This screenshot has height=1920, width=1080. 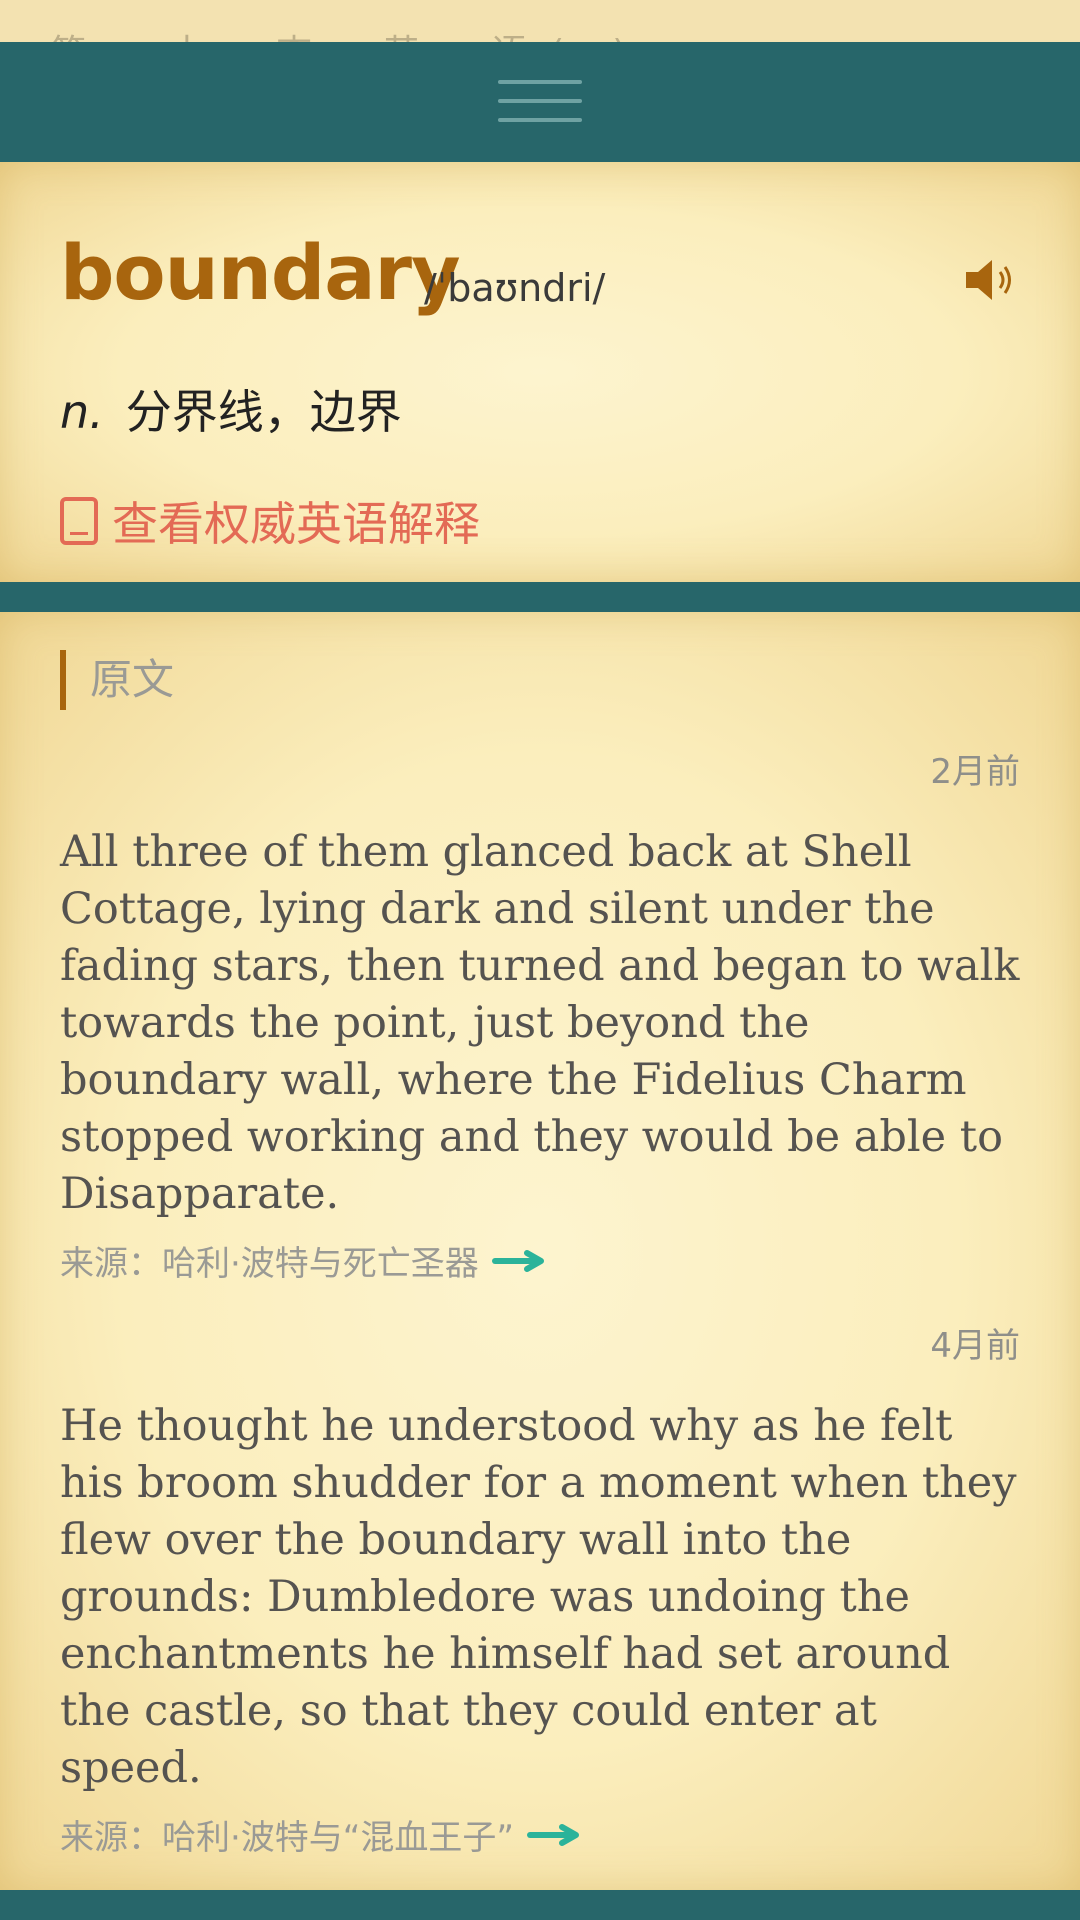 What do you see at coordinates (287, 1838) in the screenshot?
I see `example-source-text: 来源：哈利·波特与“混血王子”` at bounding box center [287, 1838].